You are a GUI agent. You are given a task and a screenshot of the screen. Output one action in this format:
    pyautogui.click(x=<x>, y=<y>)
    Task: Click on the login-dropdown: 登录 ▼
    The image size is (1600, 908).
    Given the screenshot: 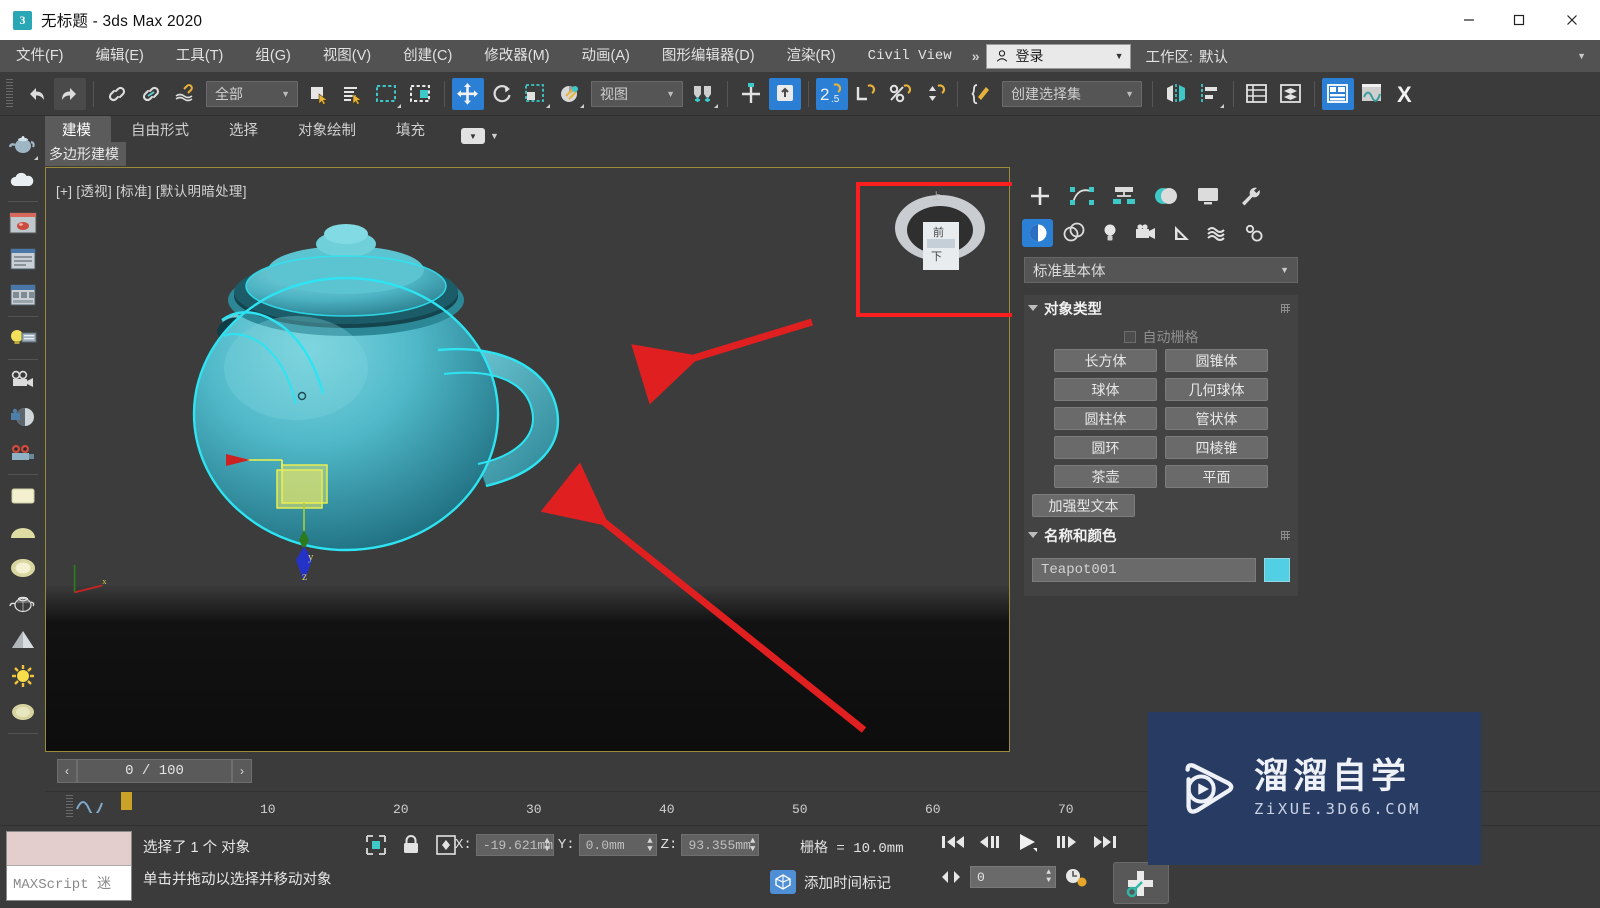 What is the action you would take?
    pyautogui.click(x=1059, y=56)
    